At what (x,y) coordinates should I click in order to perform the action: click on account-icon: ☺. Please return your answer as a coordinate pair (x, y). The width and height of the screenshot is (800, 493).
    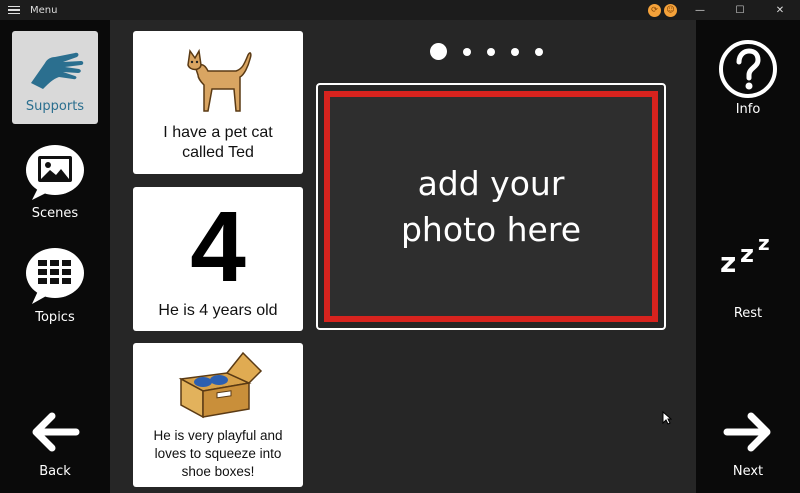
    Looking at the image, I should click on (670, 10).